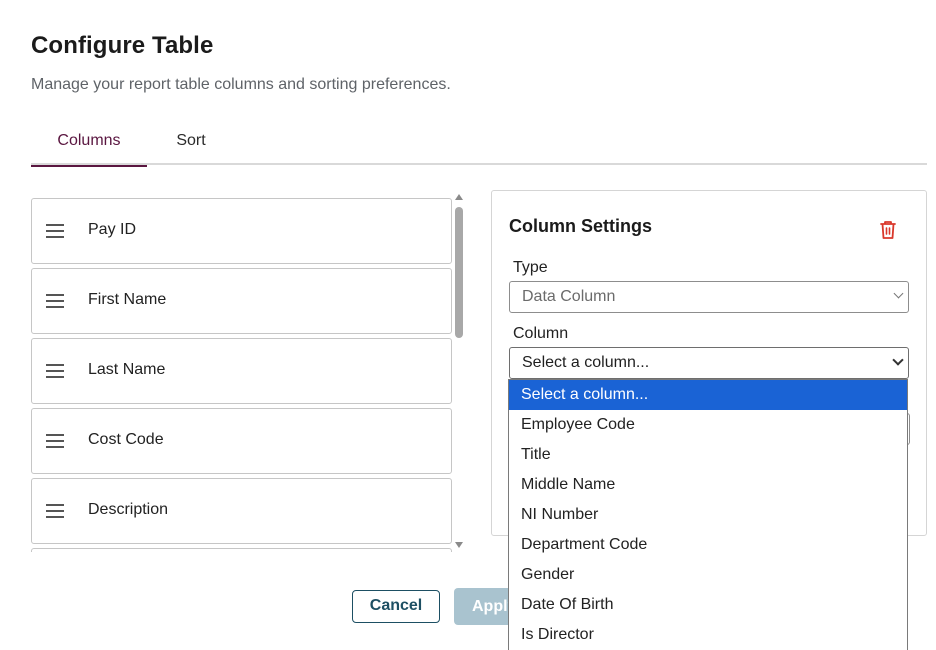 This screenshot has height=650, width=936. Describe the element at coordinates (708, 545) in the screenshot. I see `dropdown-option: Department Code` at that location.